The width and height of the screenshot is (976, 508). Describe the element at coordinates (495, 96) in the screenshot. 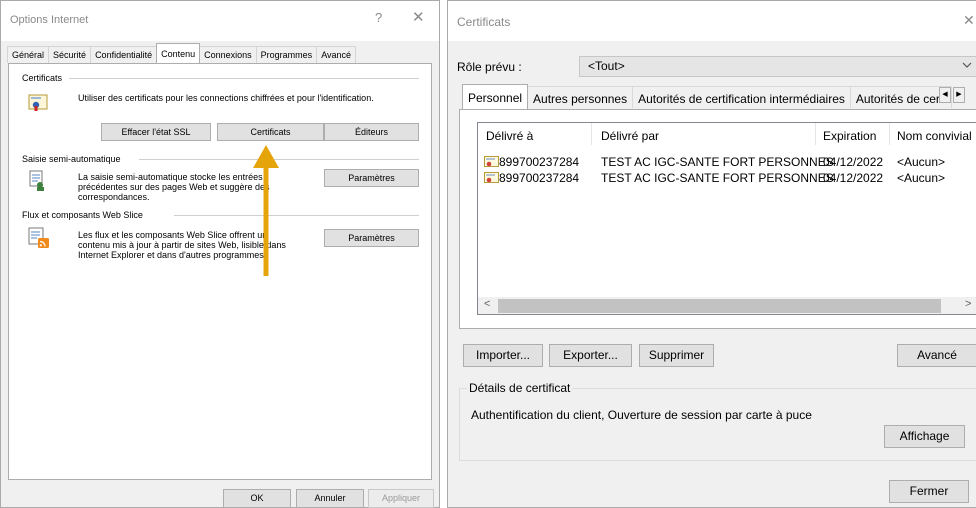

I see `tab-personal: Personnel` at that location.